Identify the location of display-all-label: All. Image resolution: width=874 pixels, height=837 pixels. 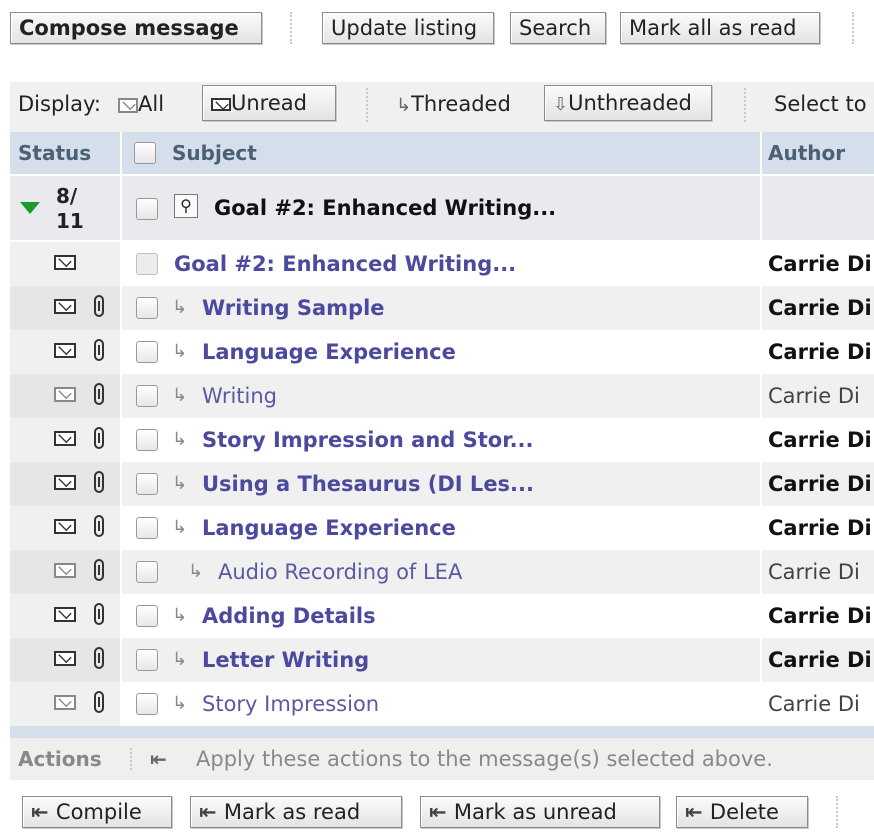
(151, 104).